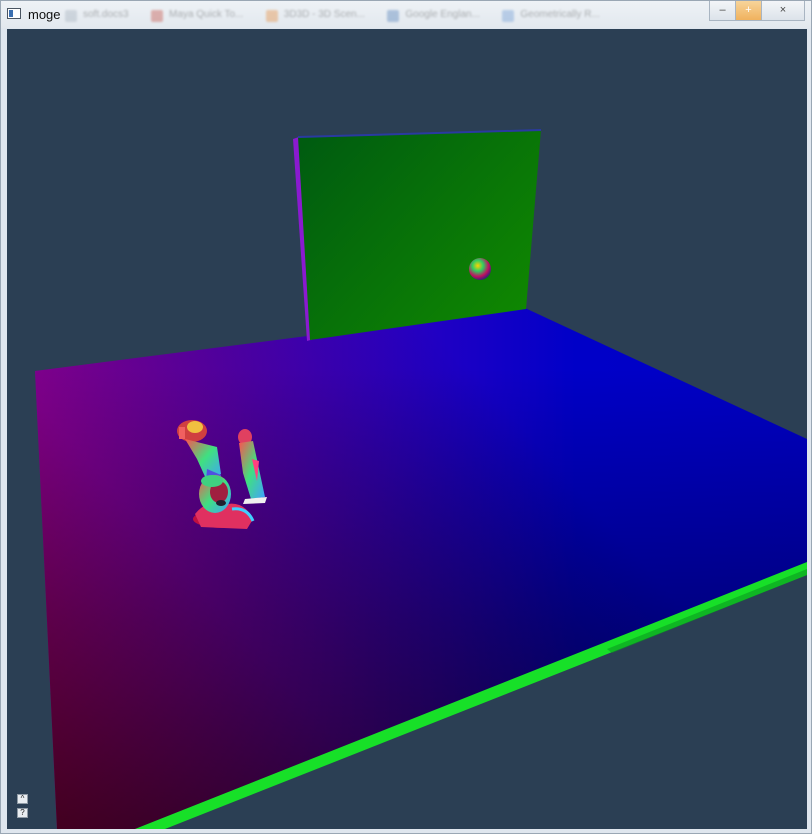 The height and width of the screenshot is (834, 812). What do you see at coordinates (14, 13) in the screenshot?
I see `window-icon` at bounding box center [14, 13].